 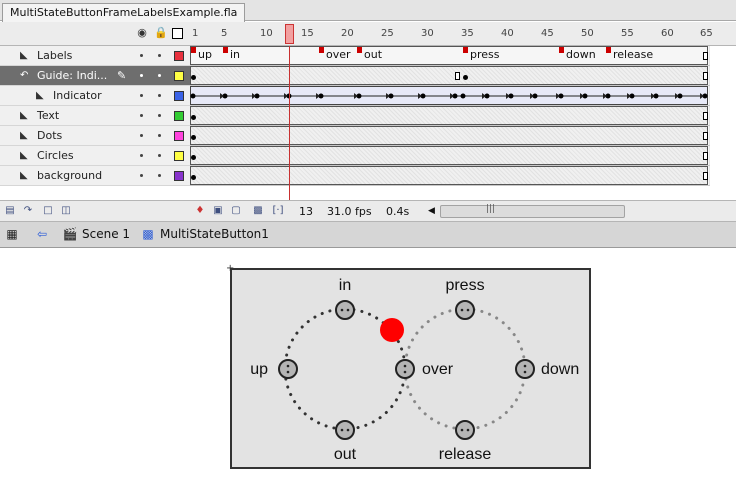 What do you see at coordinates (587, 33) in the screenshot?
I see `ruler-number: 50` at bounding box center [587, 33].